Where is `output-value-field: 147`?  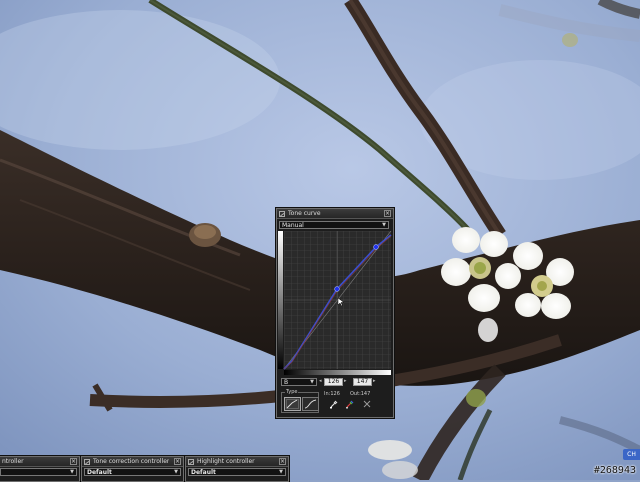 output-value-field: 147 is located at coordinates (362, 382).